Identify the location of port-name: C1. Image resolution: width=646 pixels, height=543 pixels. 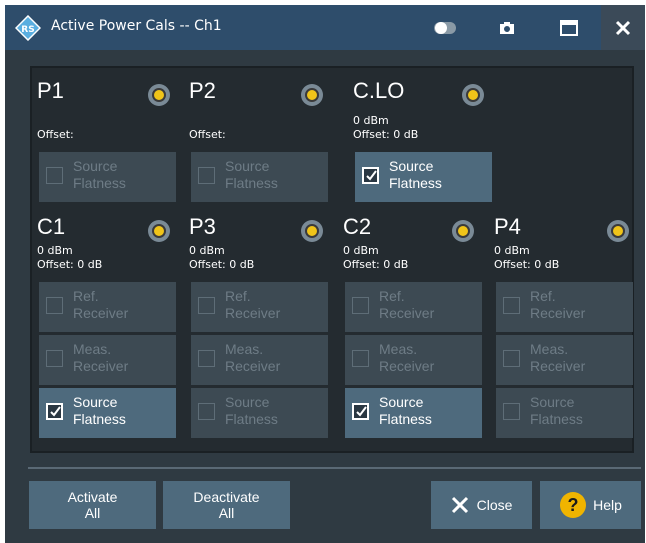
(51, 226).